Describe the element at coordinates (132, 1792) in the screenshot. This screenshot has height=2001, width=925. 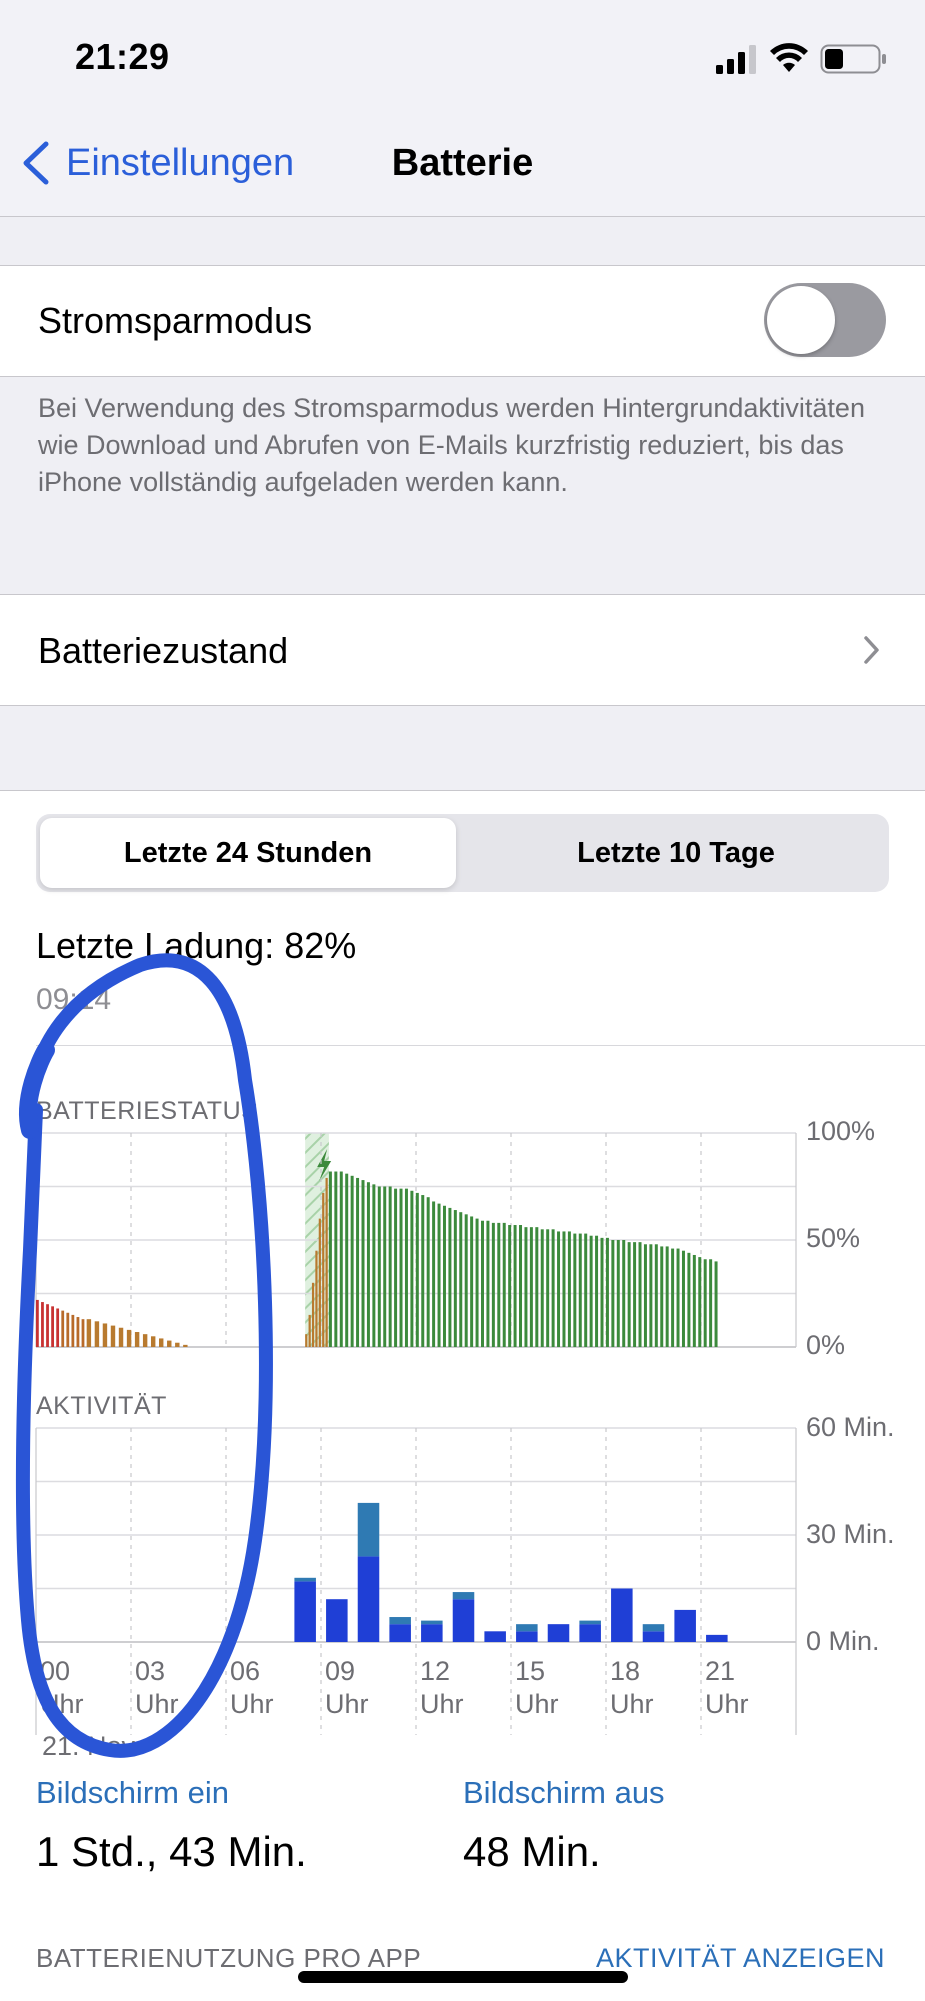
I see `screen-on-label: Bildschirm ein` at that location.